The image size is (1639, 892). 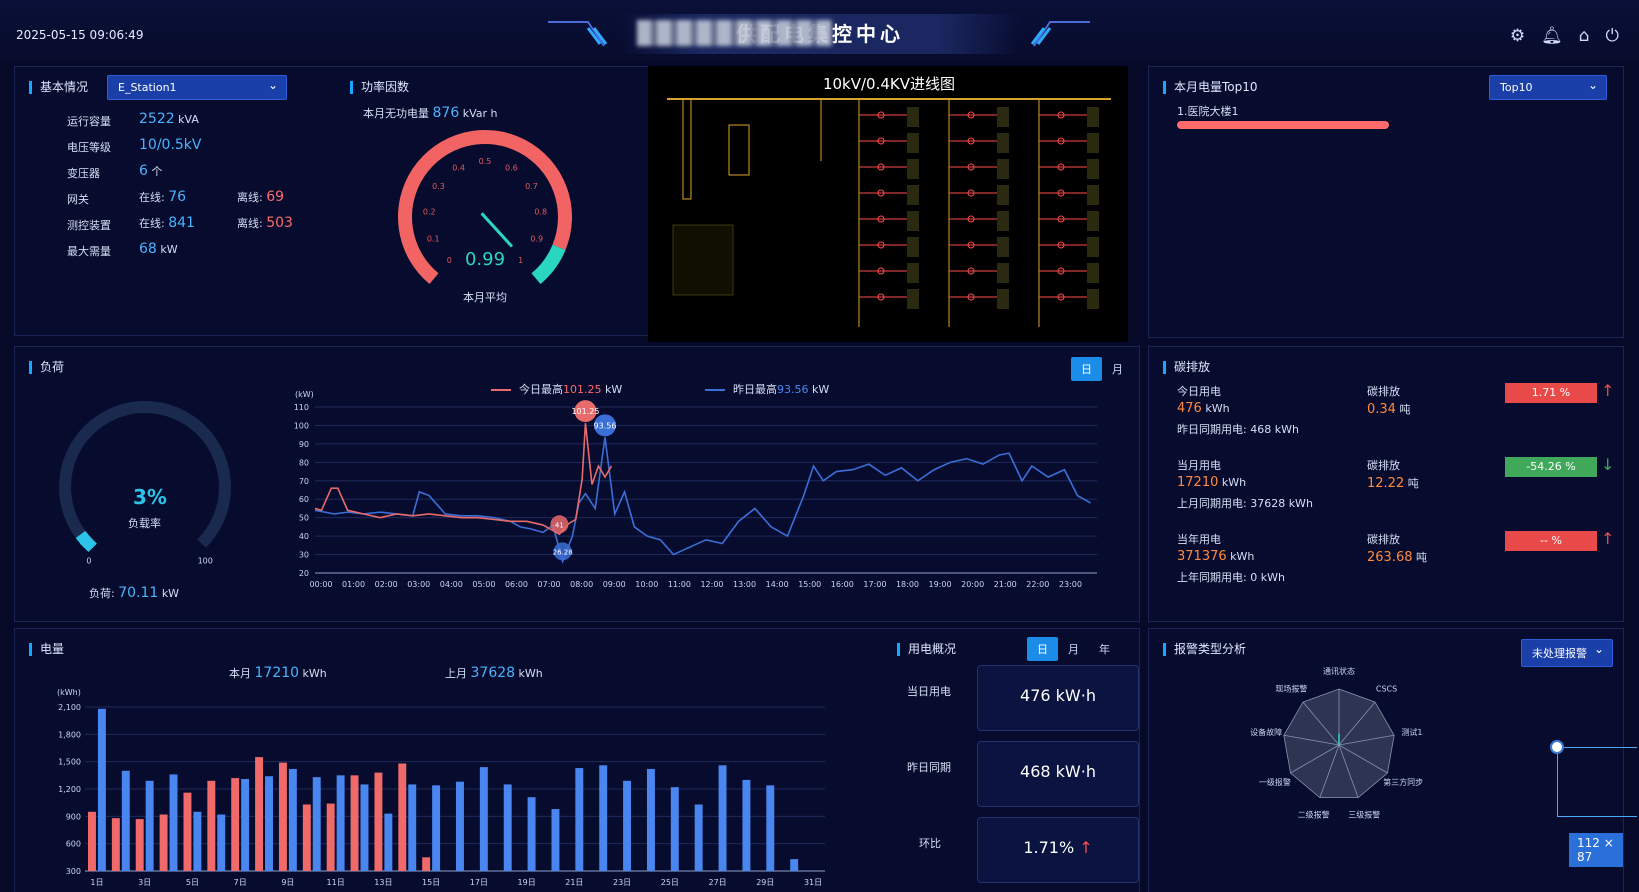 I want to click on pf-arc-green, so click(x=548, y=264).